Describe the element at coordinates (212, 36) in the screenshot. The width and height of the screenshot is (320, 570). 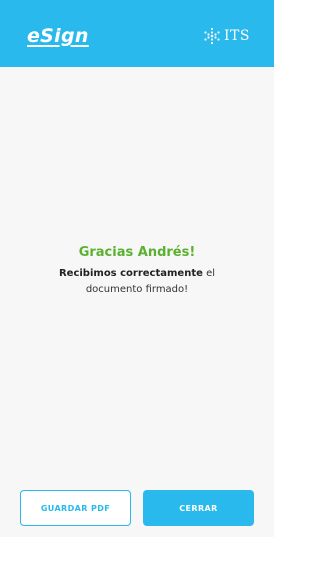
I see `its-logo-icon` at that location.